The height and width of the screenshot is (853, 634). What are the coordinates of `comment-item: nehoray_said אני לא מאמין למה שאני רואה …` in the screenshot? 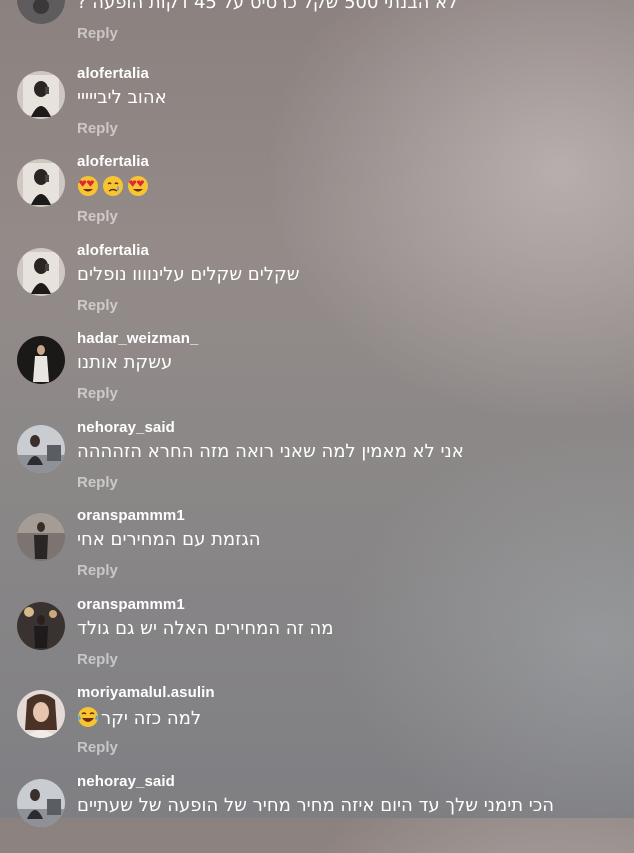 It's located at (317, 455).